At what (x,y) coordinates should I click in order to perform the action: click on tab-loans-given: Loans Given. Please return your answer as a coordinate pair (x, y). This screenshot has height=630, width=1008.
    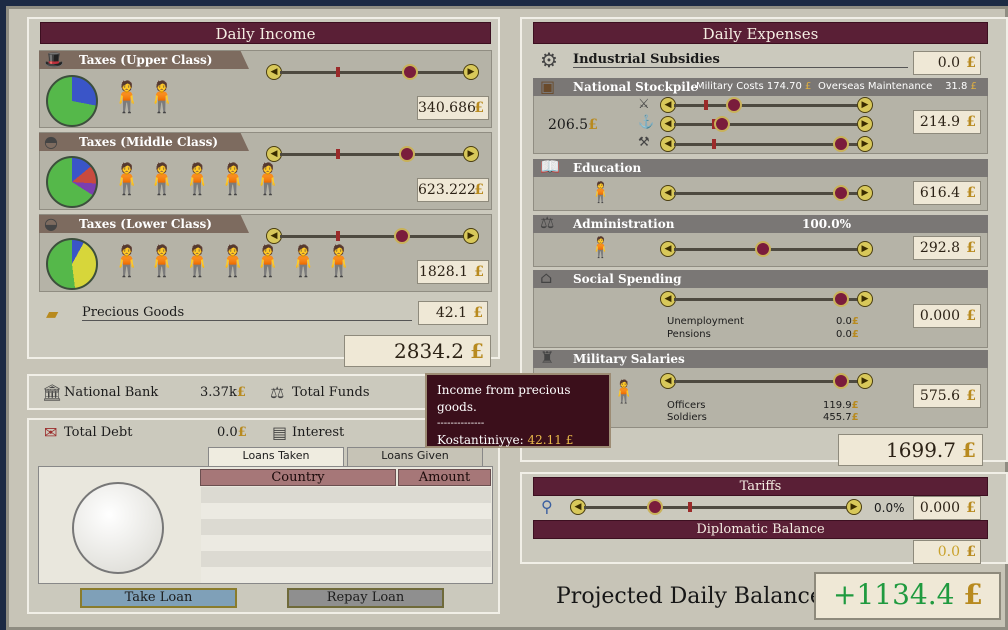
    Looking at the image, I should click on (415, 457).